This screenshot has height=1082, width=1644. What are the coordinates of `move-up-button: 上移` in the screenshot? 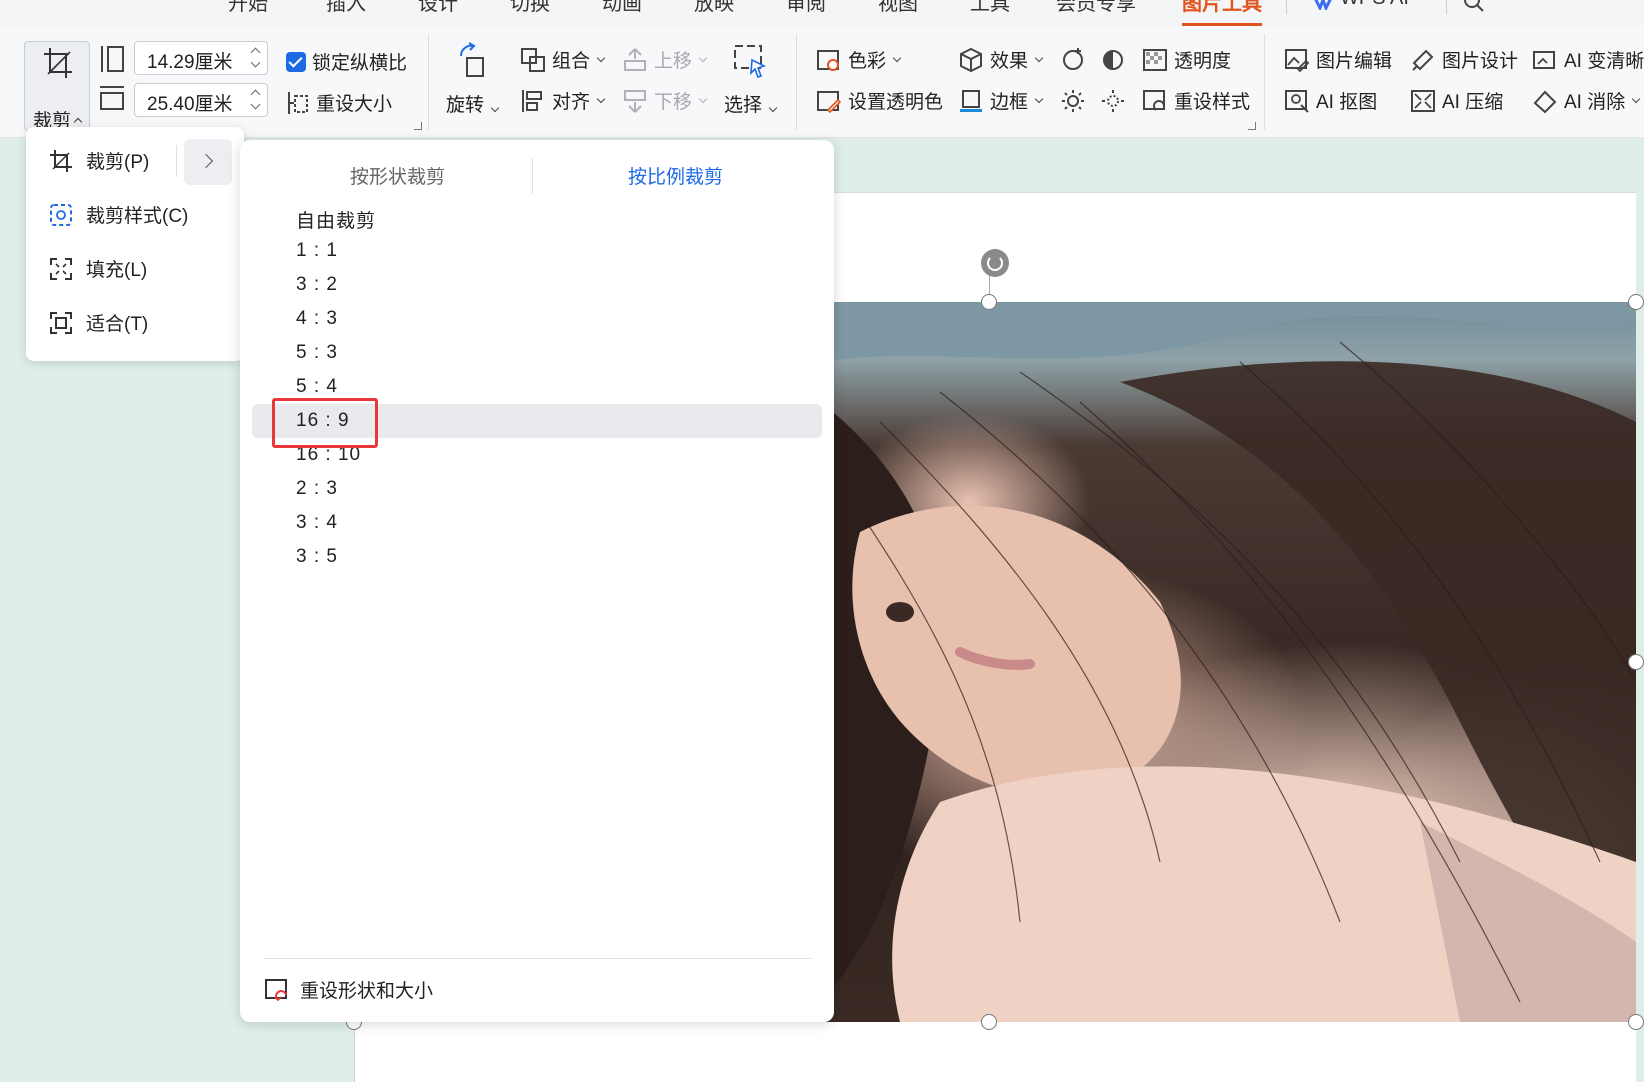 It's located at (665, 59).